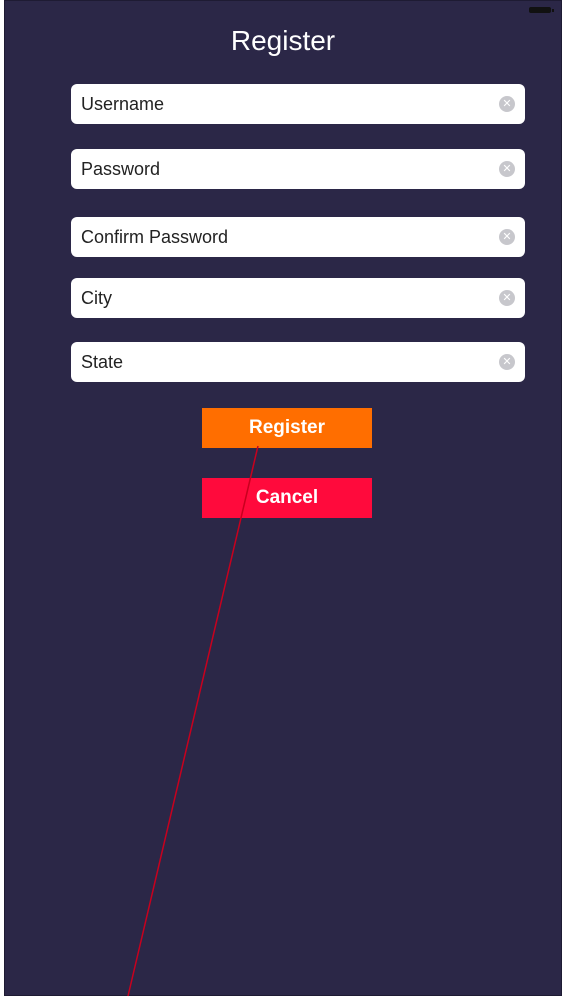  I want to click on state-field: ✕, so click(298, 362).